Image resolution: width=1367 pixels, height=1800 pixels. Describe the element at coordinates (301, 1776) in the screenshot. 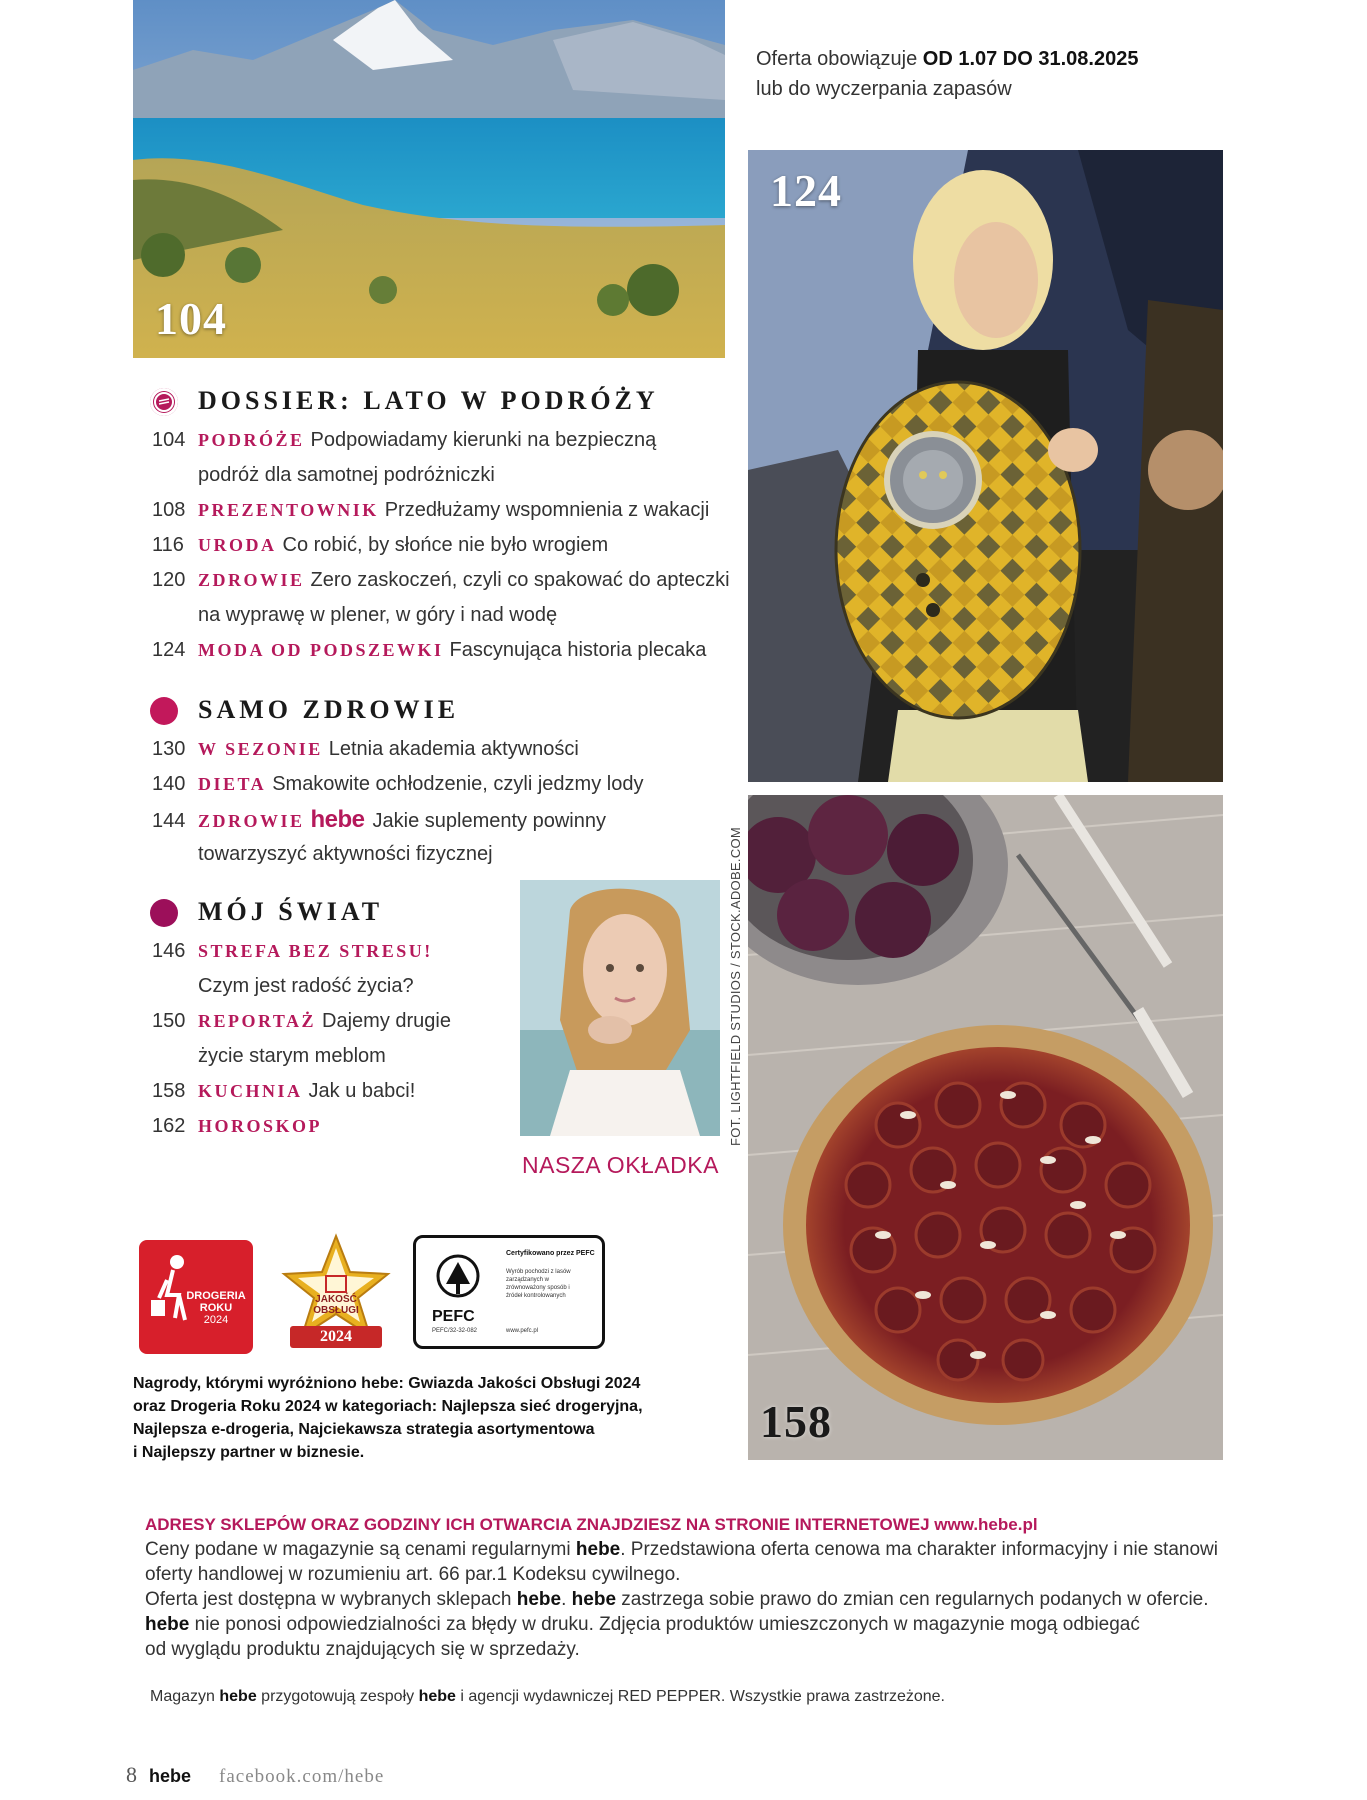

I see `facebook-link: facebook.com/hebe` at that location.